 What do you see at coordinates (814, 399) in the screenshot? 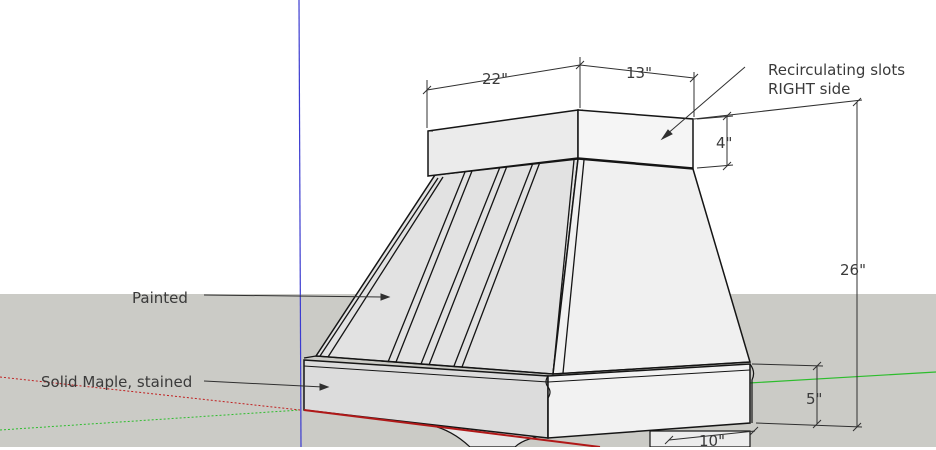
I see `dimension-5-label: 5"` at bounding box center [814, 399].